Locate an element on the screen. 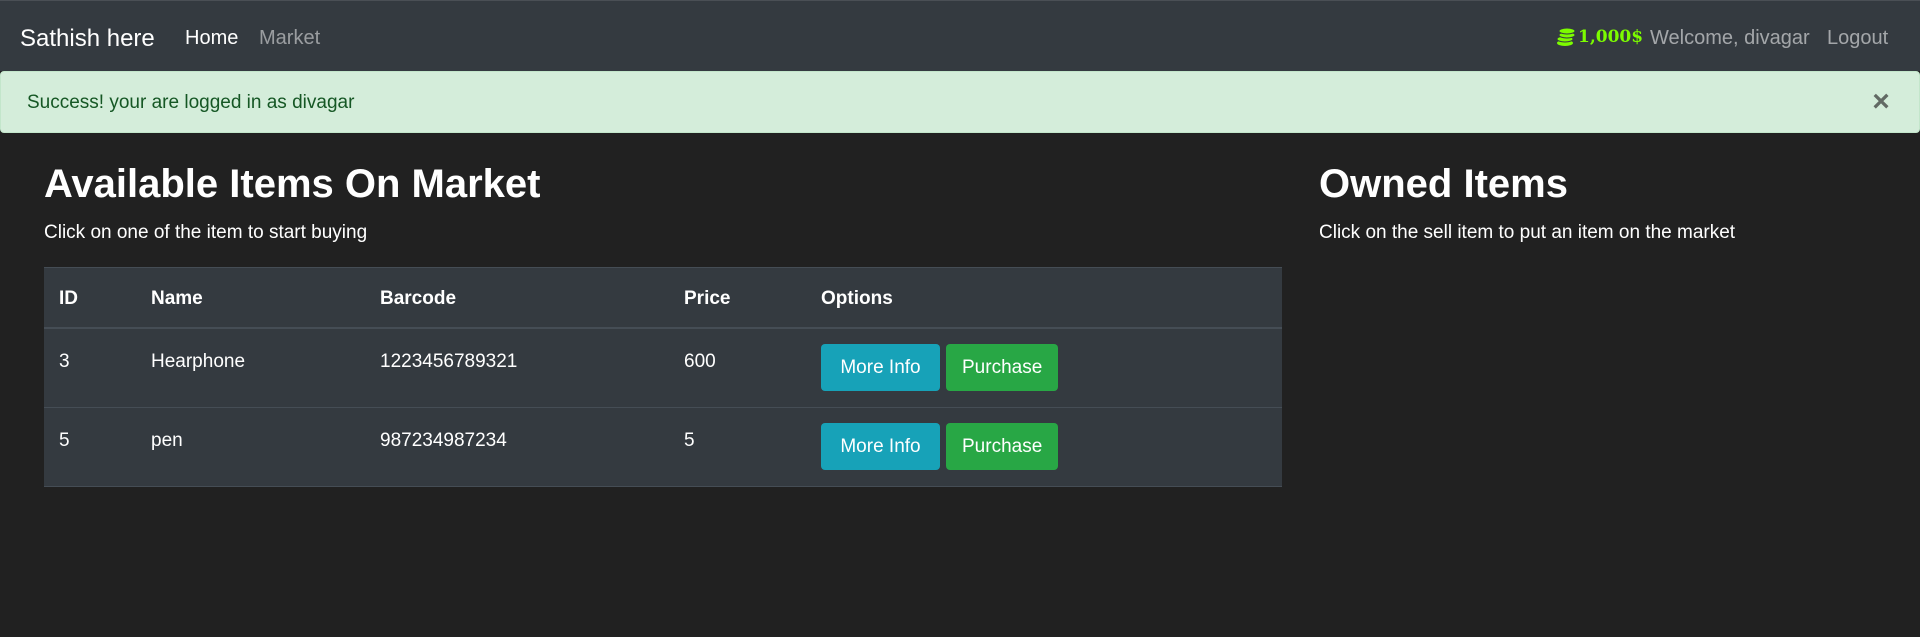 This screenshot has width=1920, height=637. logout-link: Logout is located at coordinates (1857, 38).